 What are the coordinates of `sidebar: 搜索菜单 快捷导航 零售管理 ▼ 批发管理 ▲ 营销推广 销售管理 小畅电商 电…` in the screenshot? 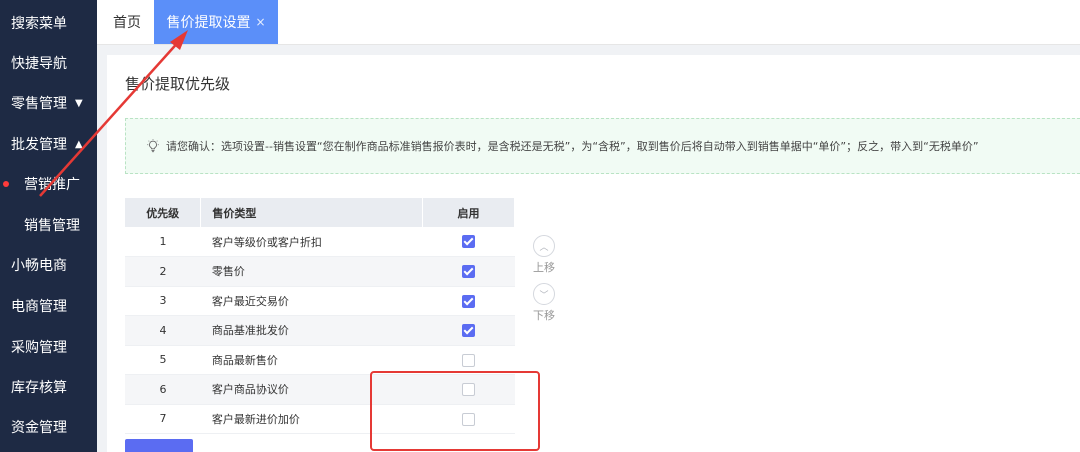 It's located at (48, 226).